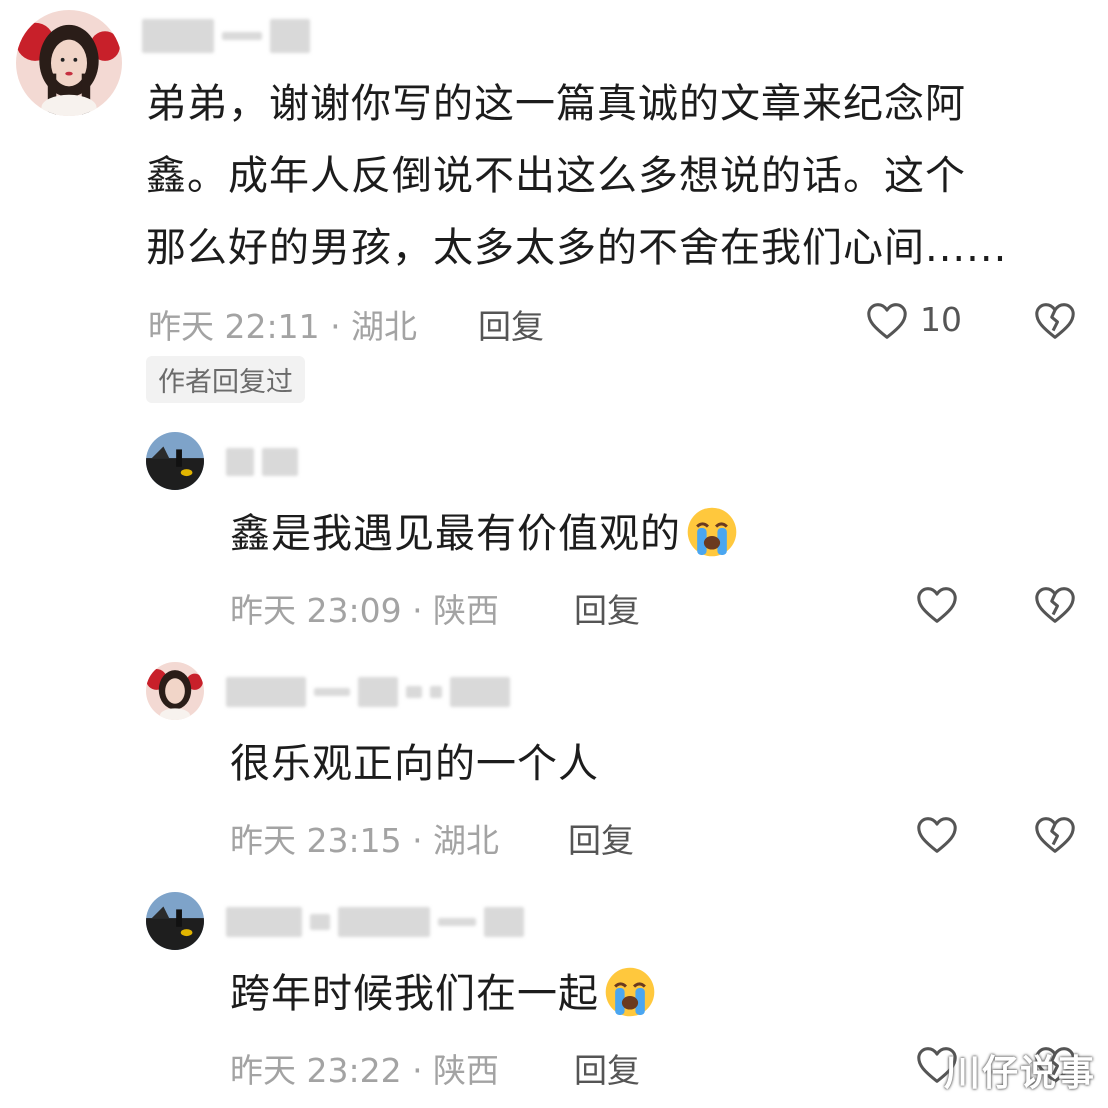  Describe the element at coordinates (455, 534) in the screenshot. I see `comment-text-content: 鑫是我遇见最有价值观的` at that location.